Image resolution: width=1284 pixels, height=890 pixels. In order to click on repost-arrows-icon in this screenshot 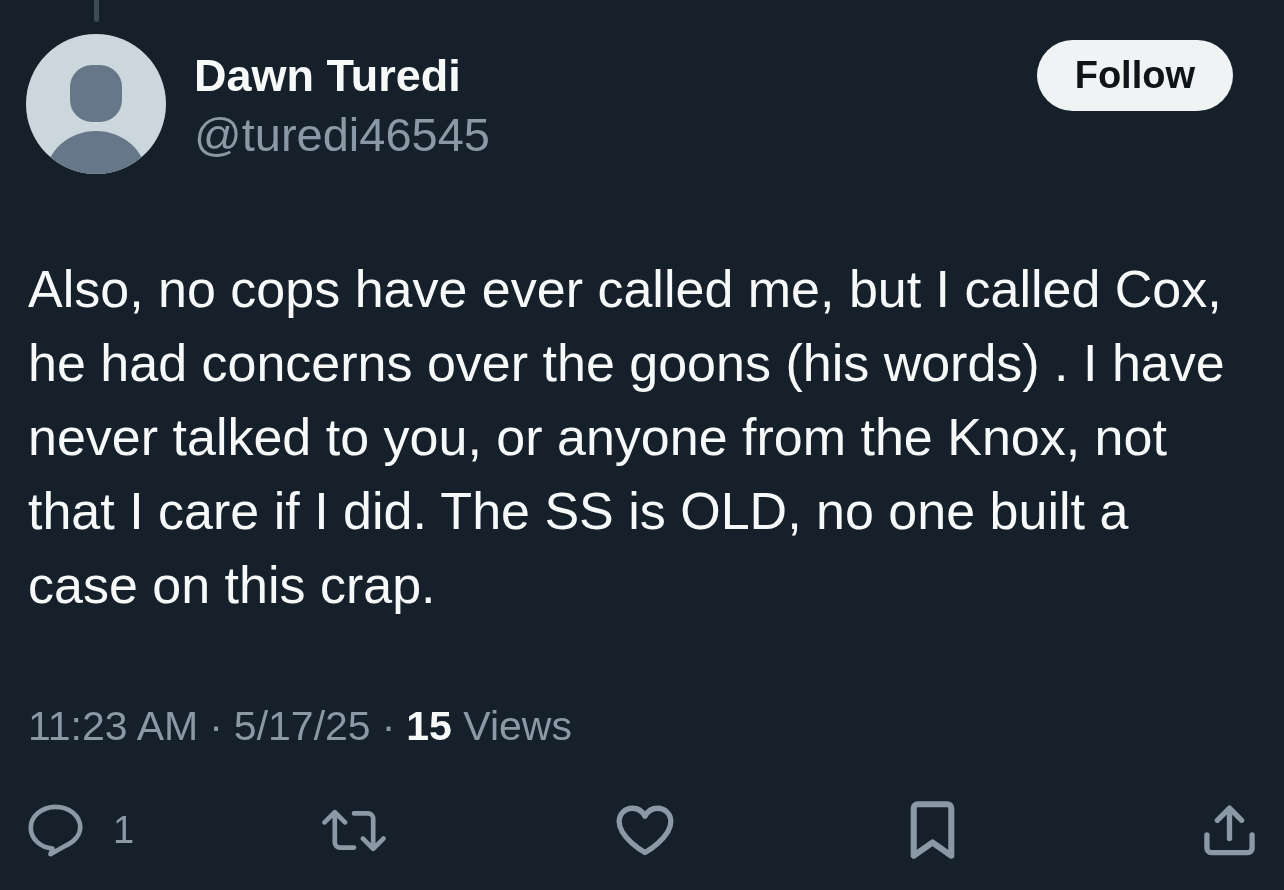, I will do `click(354, 830)`.